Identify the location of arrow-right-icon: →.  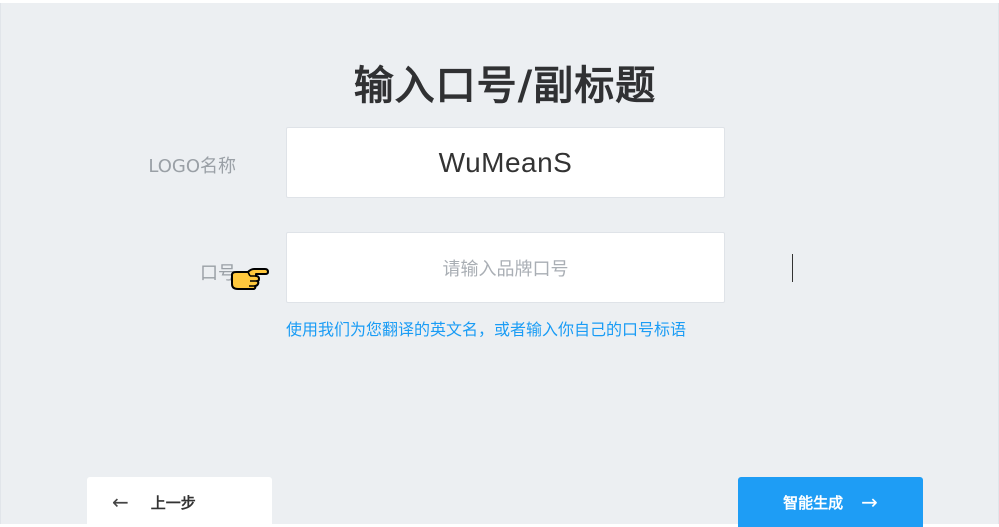
(869, 502).